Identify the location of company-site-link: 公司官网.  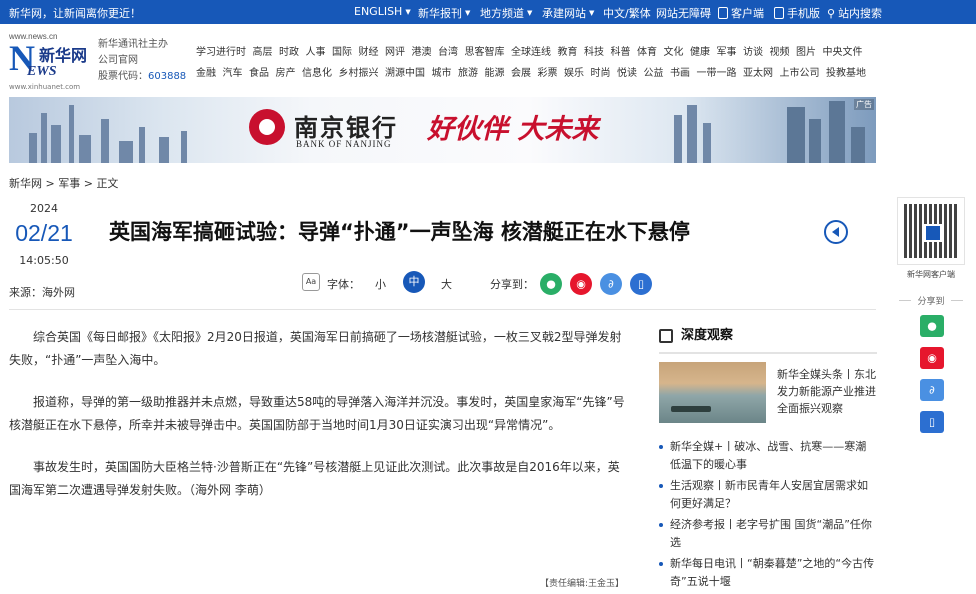
(142, 61).